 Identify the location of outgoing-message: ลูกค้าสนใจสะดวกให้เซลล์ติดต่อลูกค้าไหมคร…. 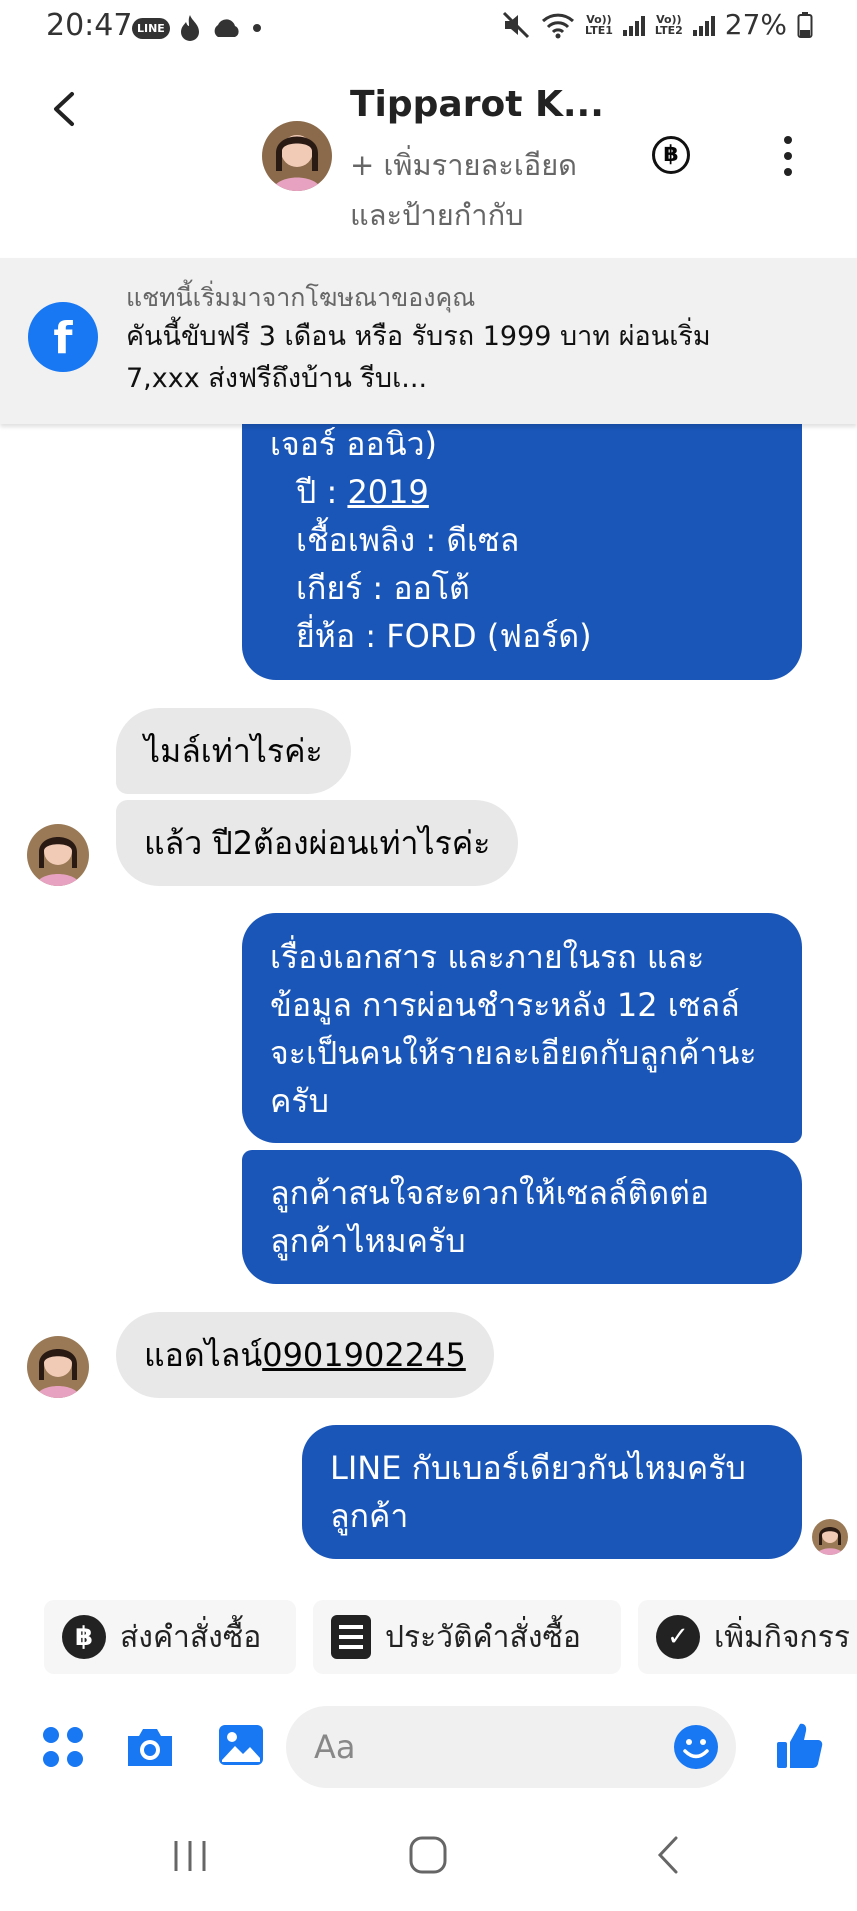
(522, 1217).